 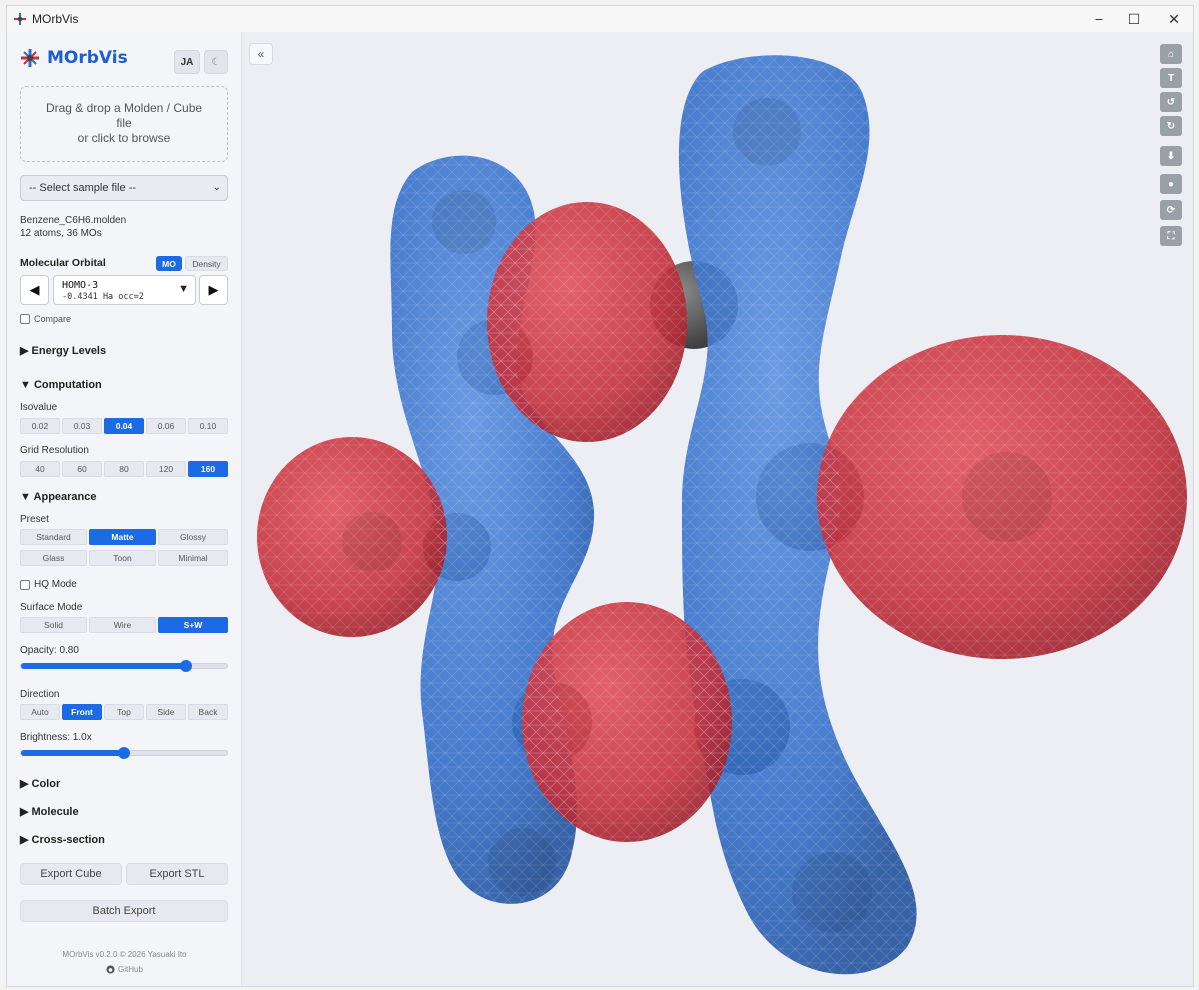 I want to click on preset-option: Minimal, so click(x=193, y=558).